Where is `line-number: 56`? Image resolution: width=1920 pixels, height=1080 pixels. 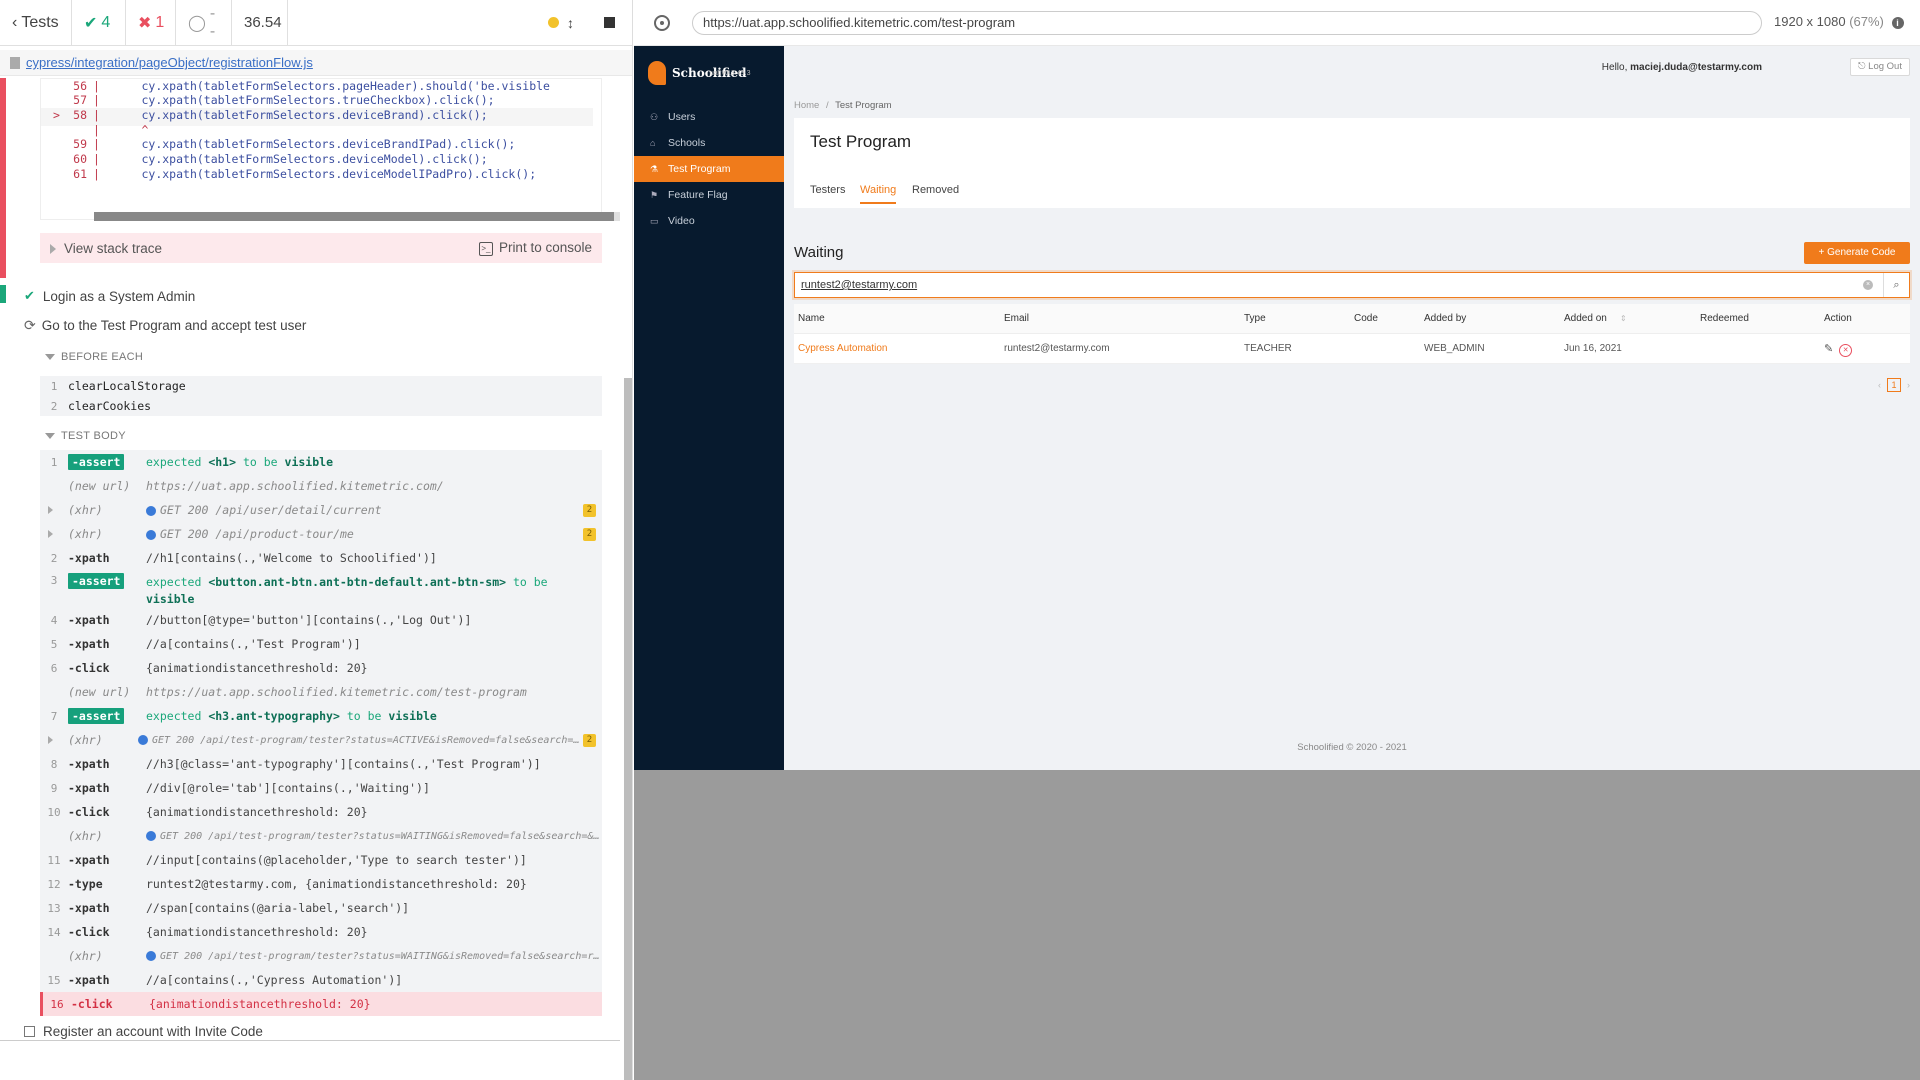 line-number: 56 is located at coordinates (80, 86).